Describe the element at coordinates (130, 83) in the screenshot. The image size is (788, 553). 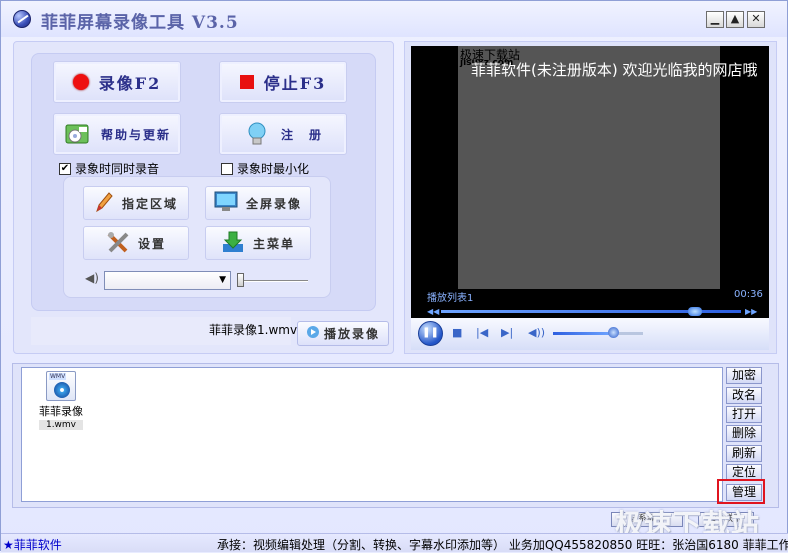
I see `record-button-label: 录像F2` at that location.